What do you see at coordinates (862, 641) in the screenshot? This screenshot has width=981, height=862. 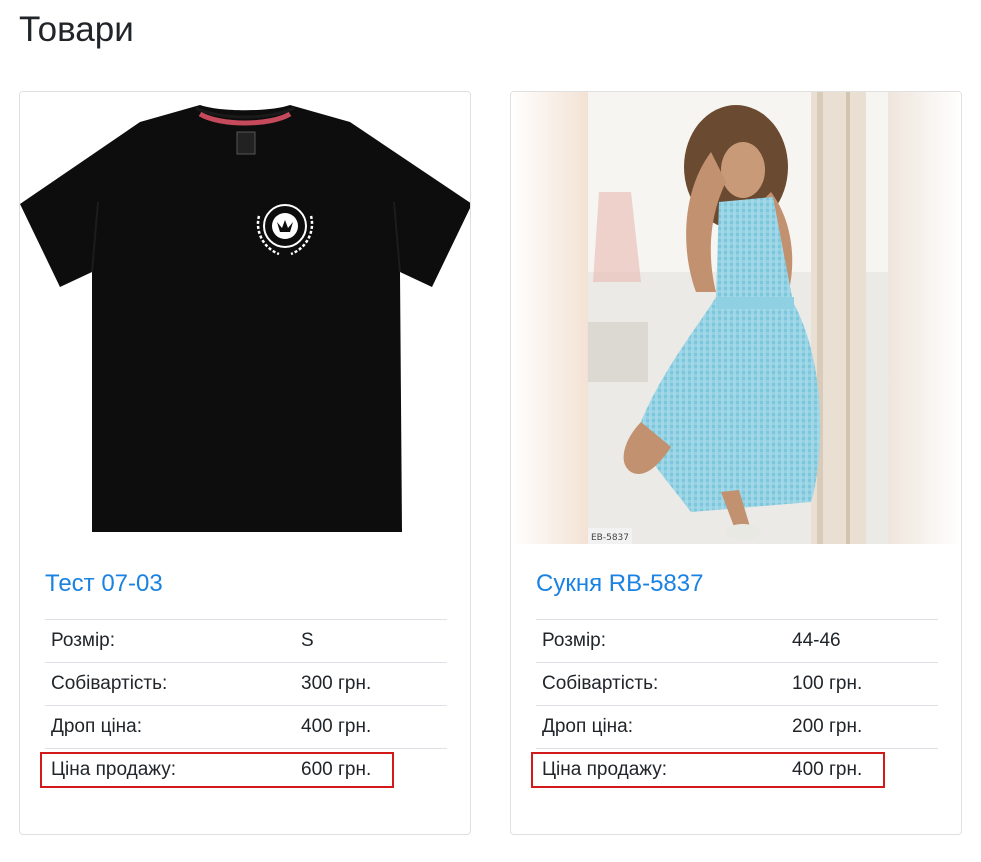 I see `size-value: 44-46` at bounding box center [862, 641].